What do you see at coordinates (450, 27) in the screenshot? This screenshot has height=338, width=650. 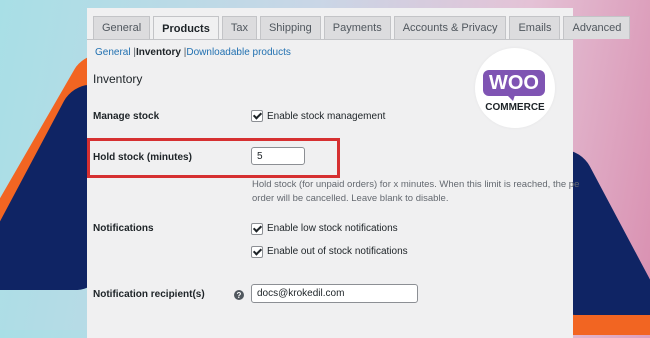 I see `tab-accounts-privacy: Accounts & Privacy` at bounding box center [450, 27].